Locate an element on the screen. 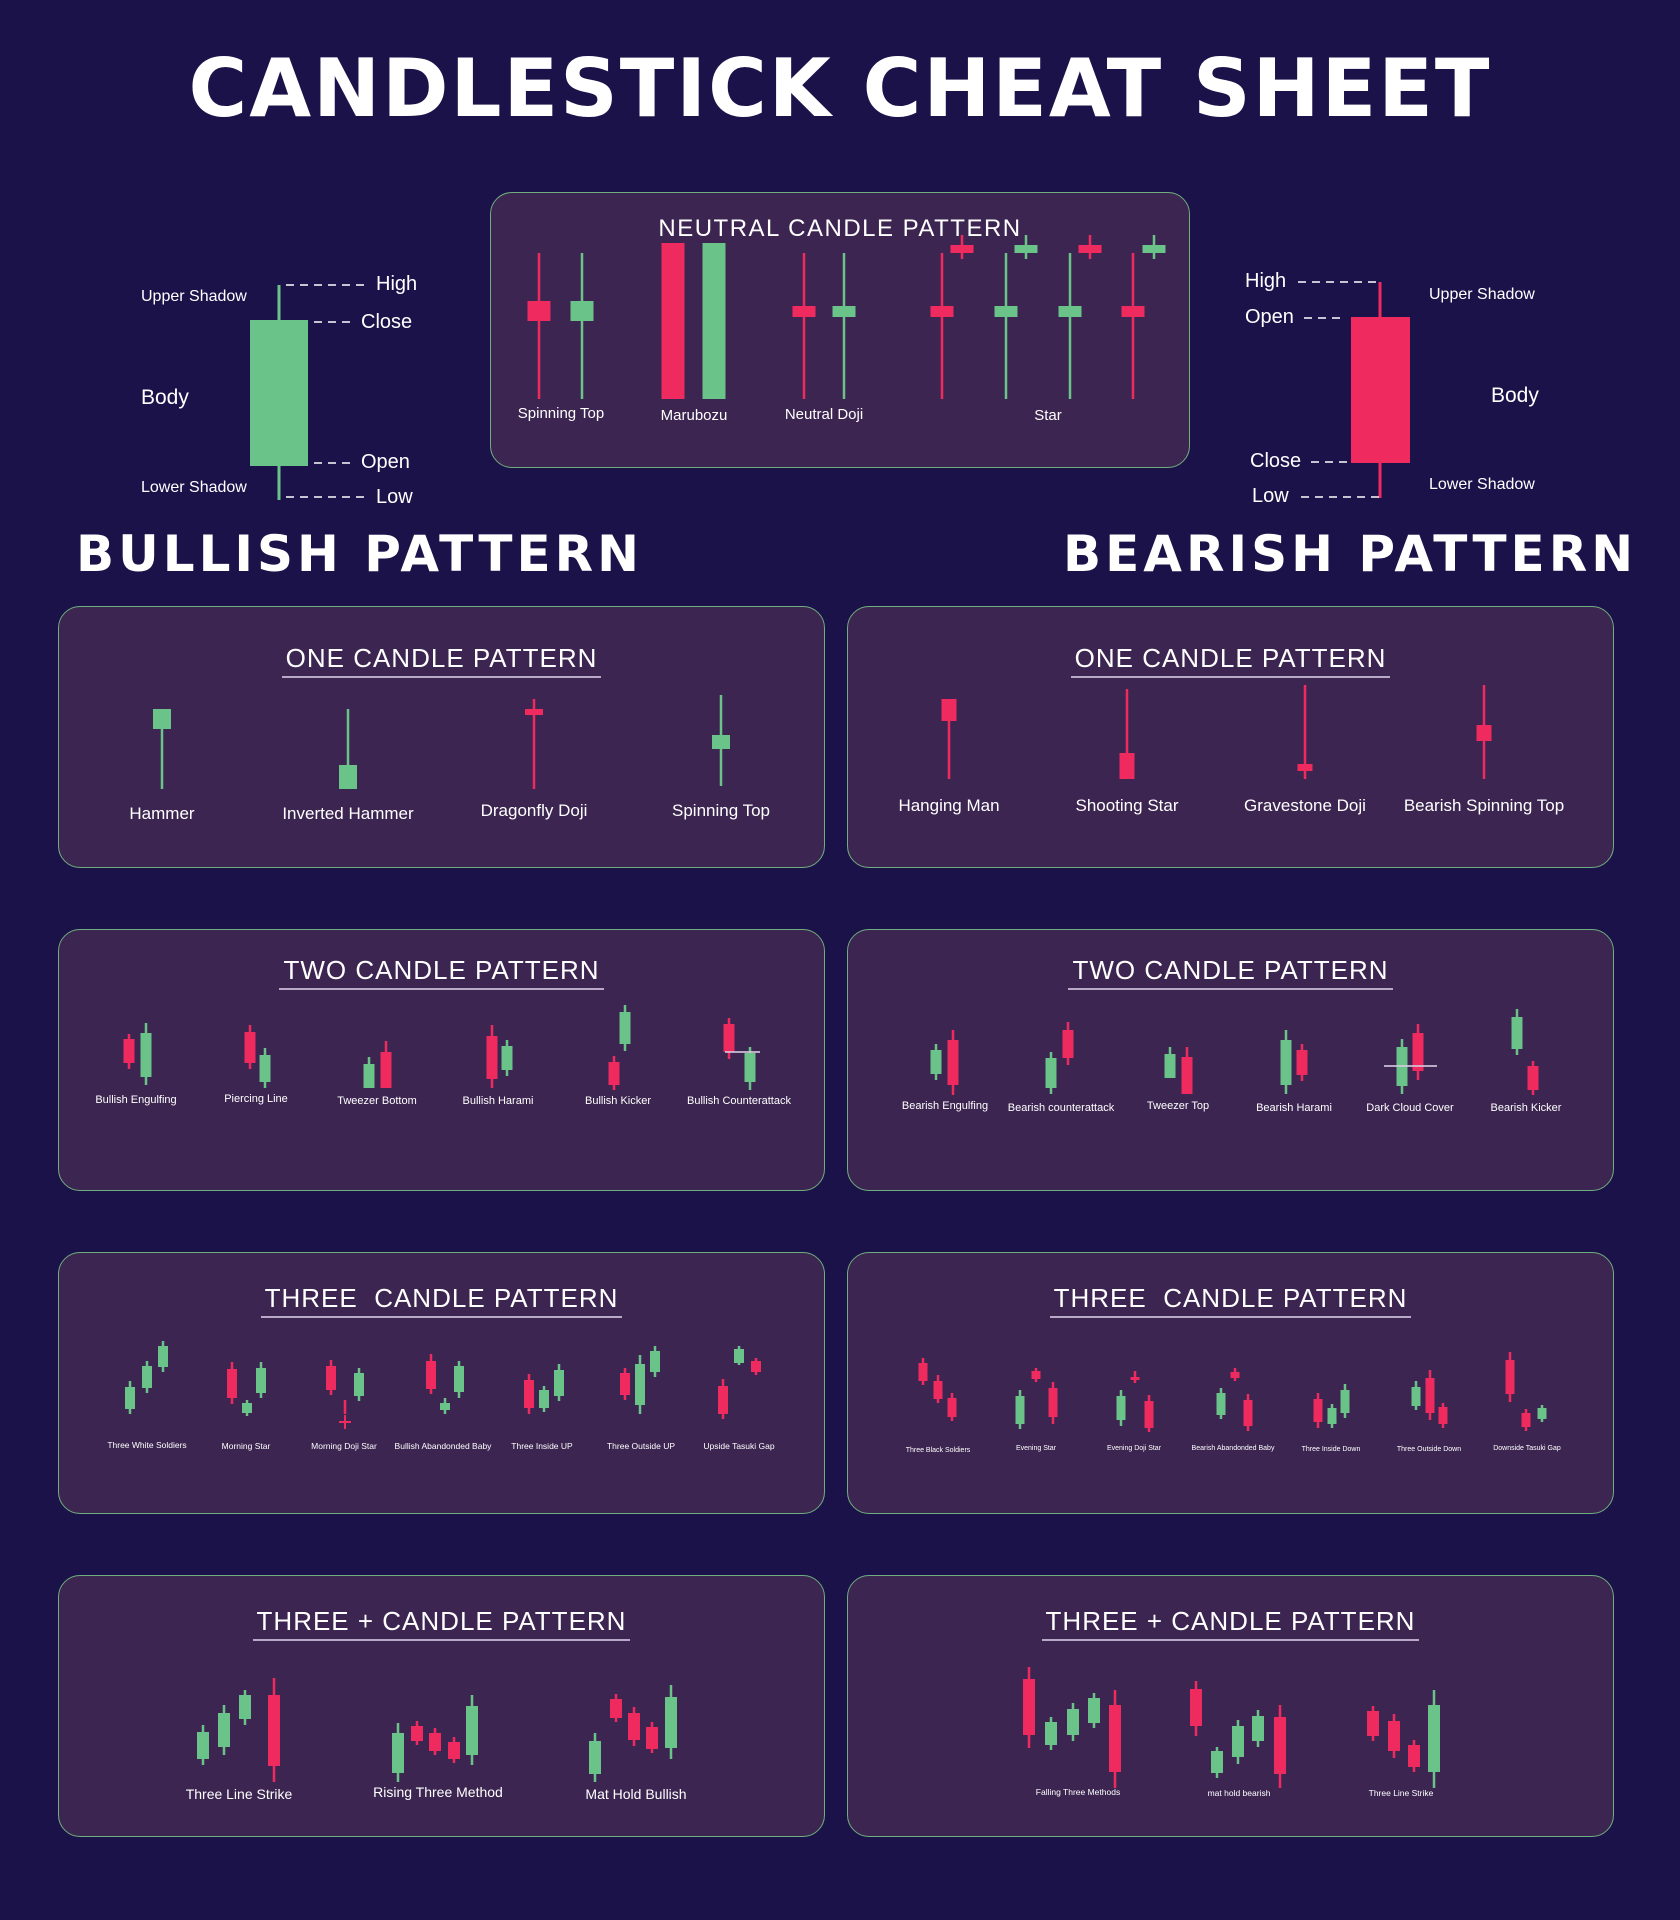 The width and height of the screenshot is (1680, 1920). pattern-bearish-spinning-top: Bearish Spinning Top is located at coordinates (1484, 750).